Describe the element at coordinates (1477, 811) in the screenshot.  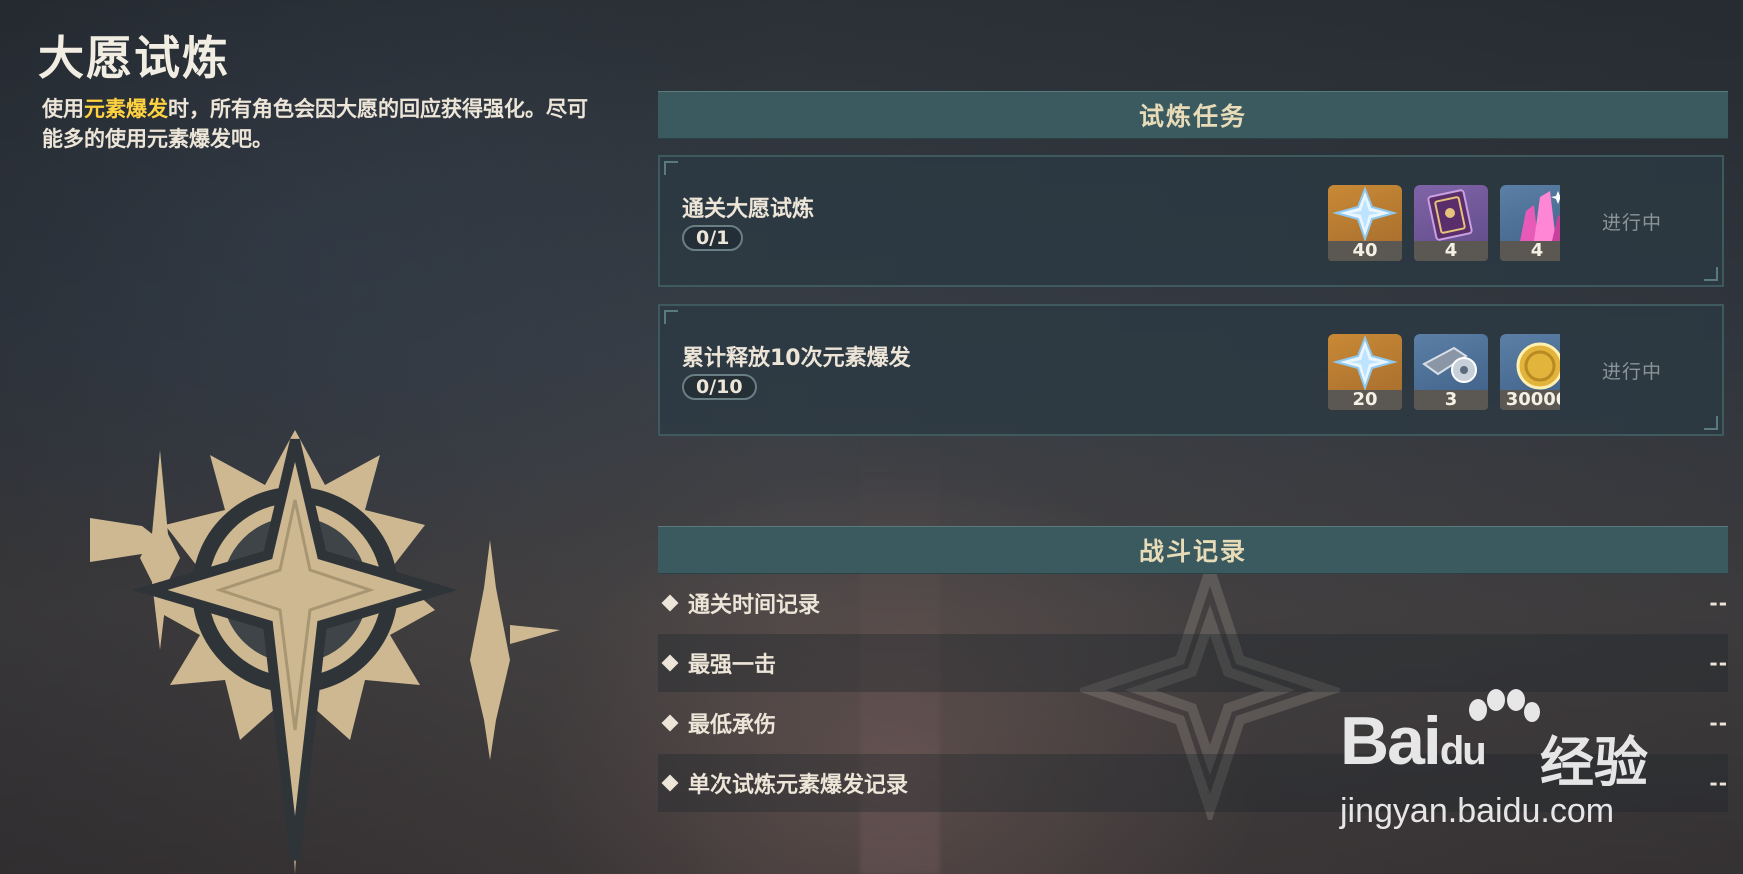
I see `watermark-url: jingyan.baidu.com` at that location.